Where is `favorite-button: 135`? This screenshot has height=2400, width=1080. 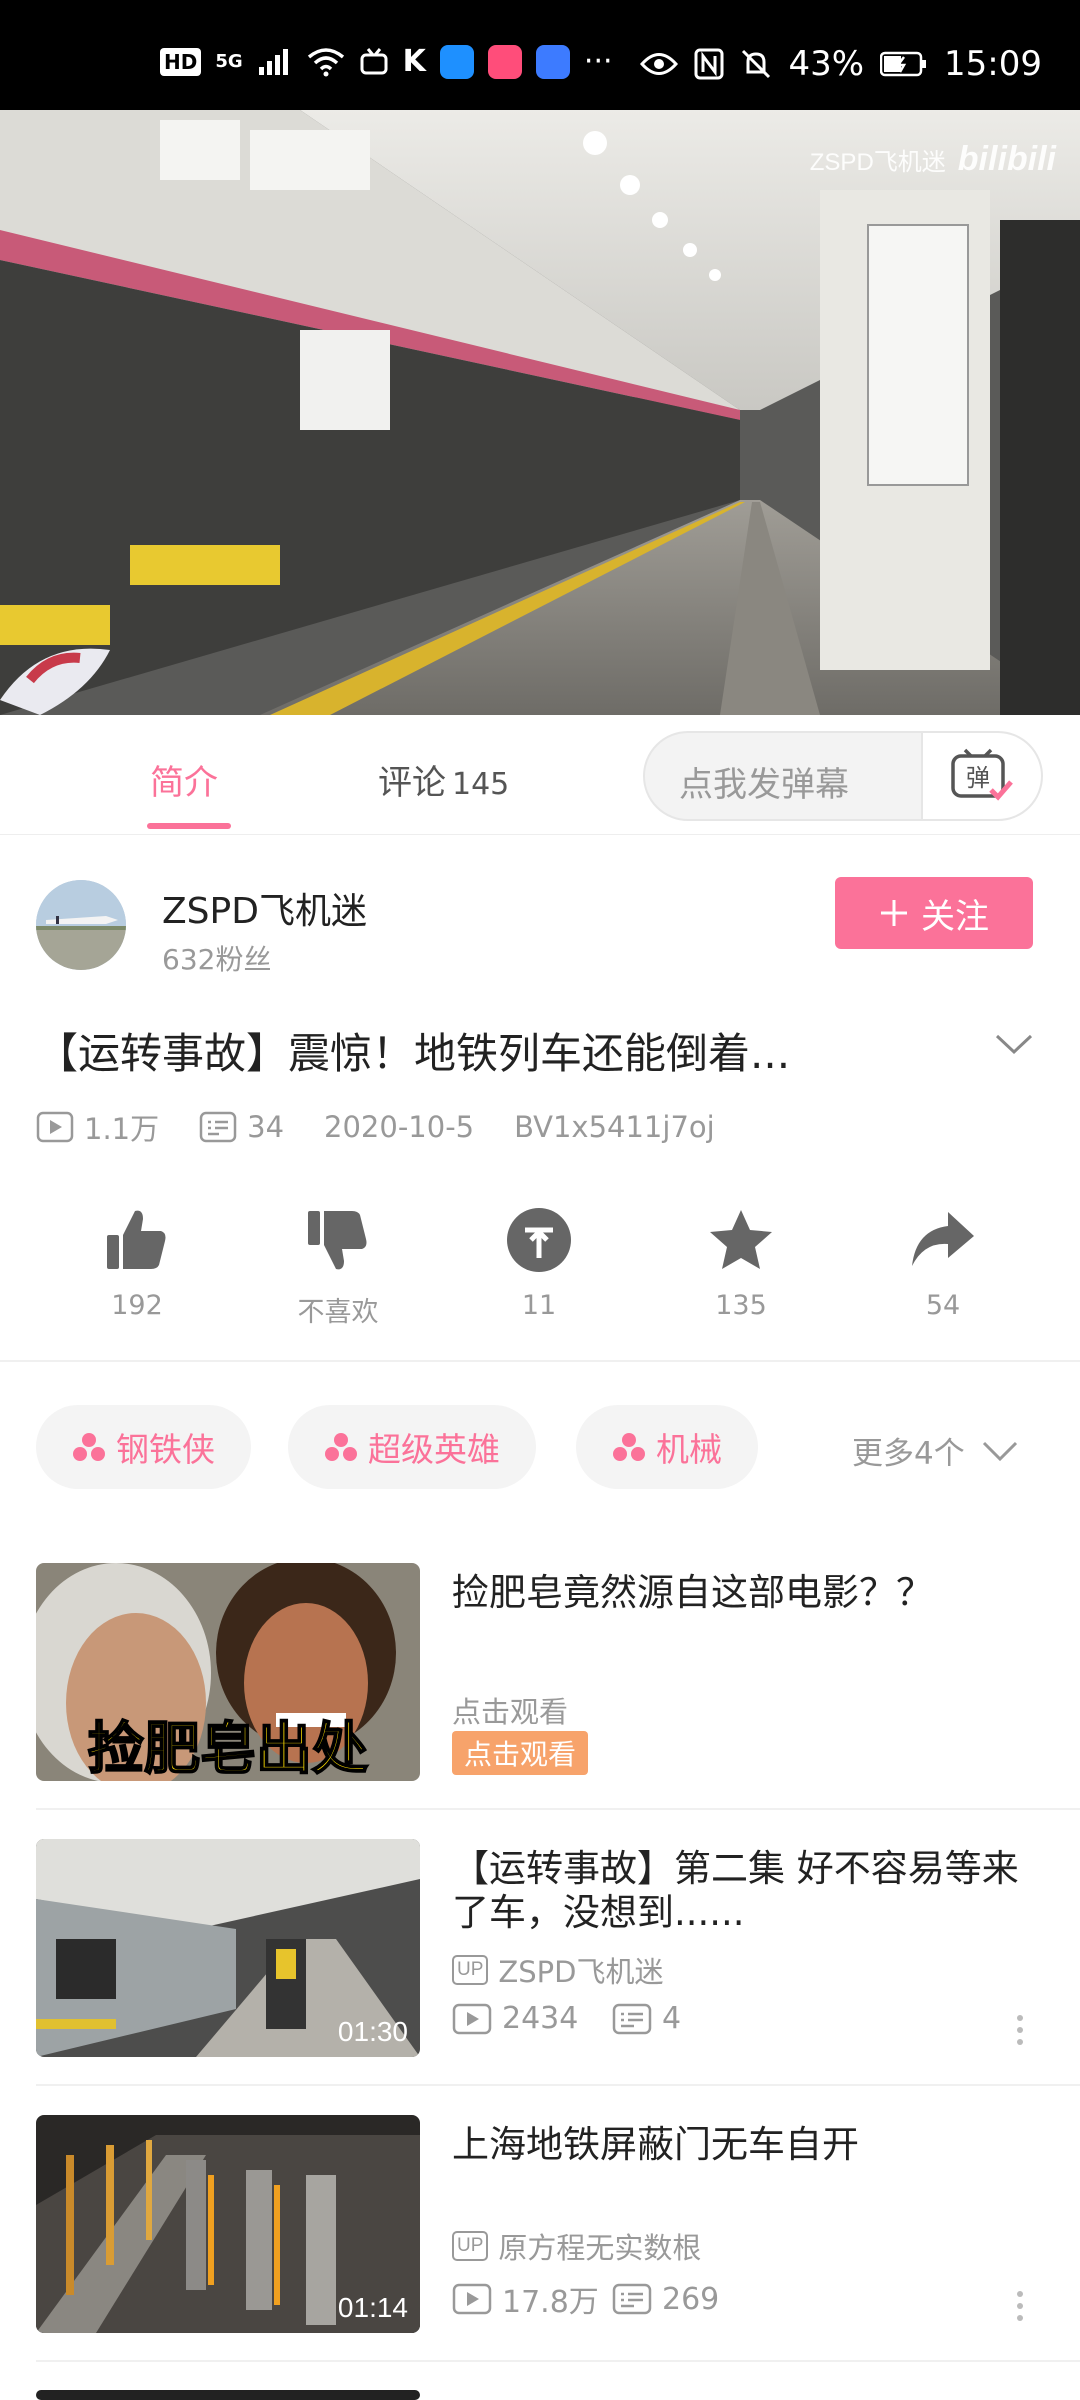
favorite-button: 135 is located at coordinates (741, 1260).